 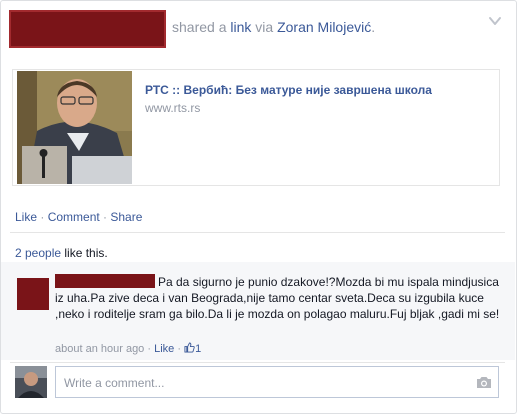 I want to click on likes-summary: 2 people like this., so click(x=61, y=253).